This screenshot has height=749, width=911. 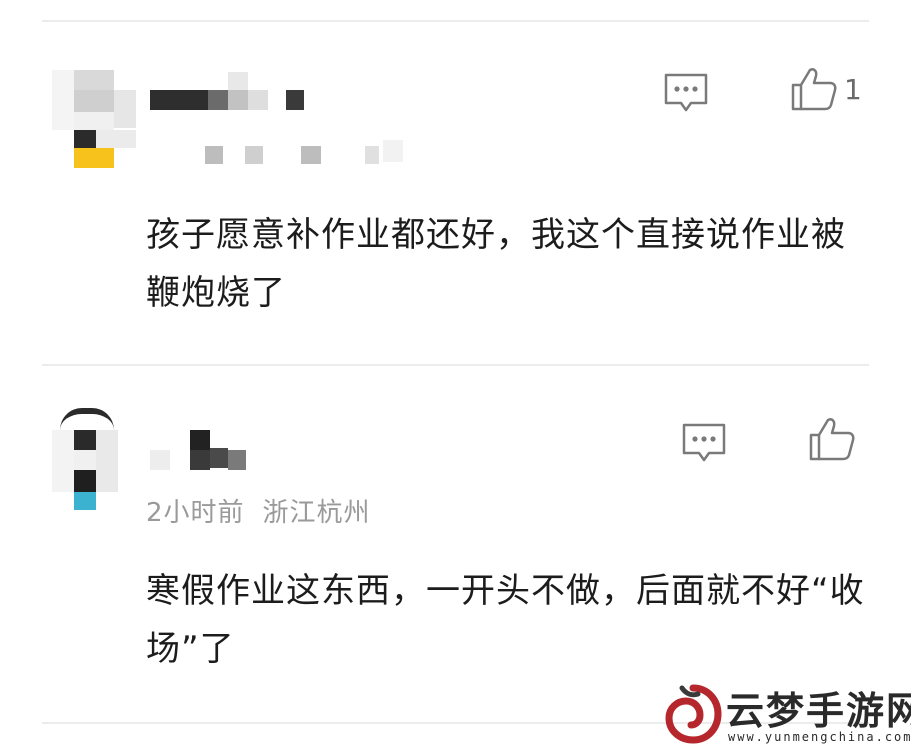 What do you see at coordinates (505, 620) in the screenshot?
I see `comment-text: 寒假作业这东西，一开头不做，后面就不好“收场”了` at bounding box center [505, 620].